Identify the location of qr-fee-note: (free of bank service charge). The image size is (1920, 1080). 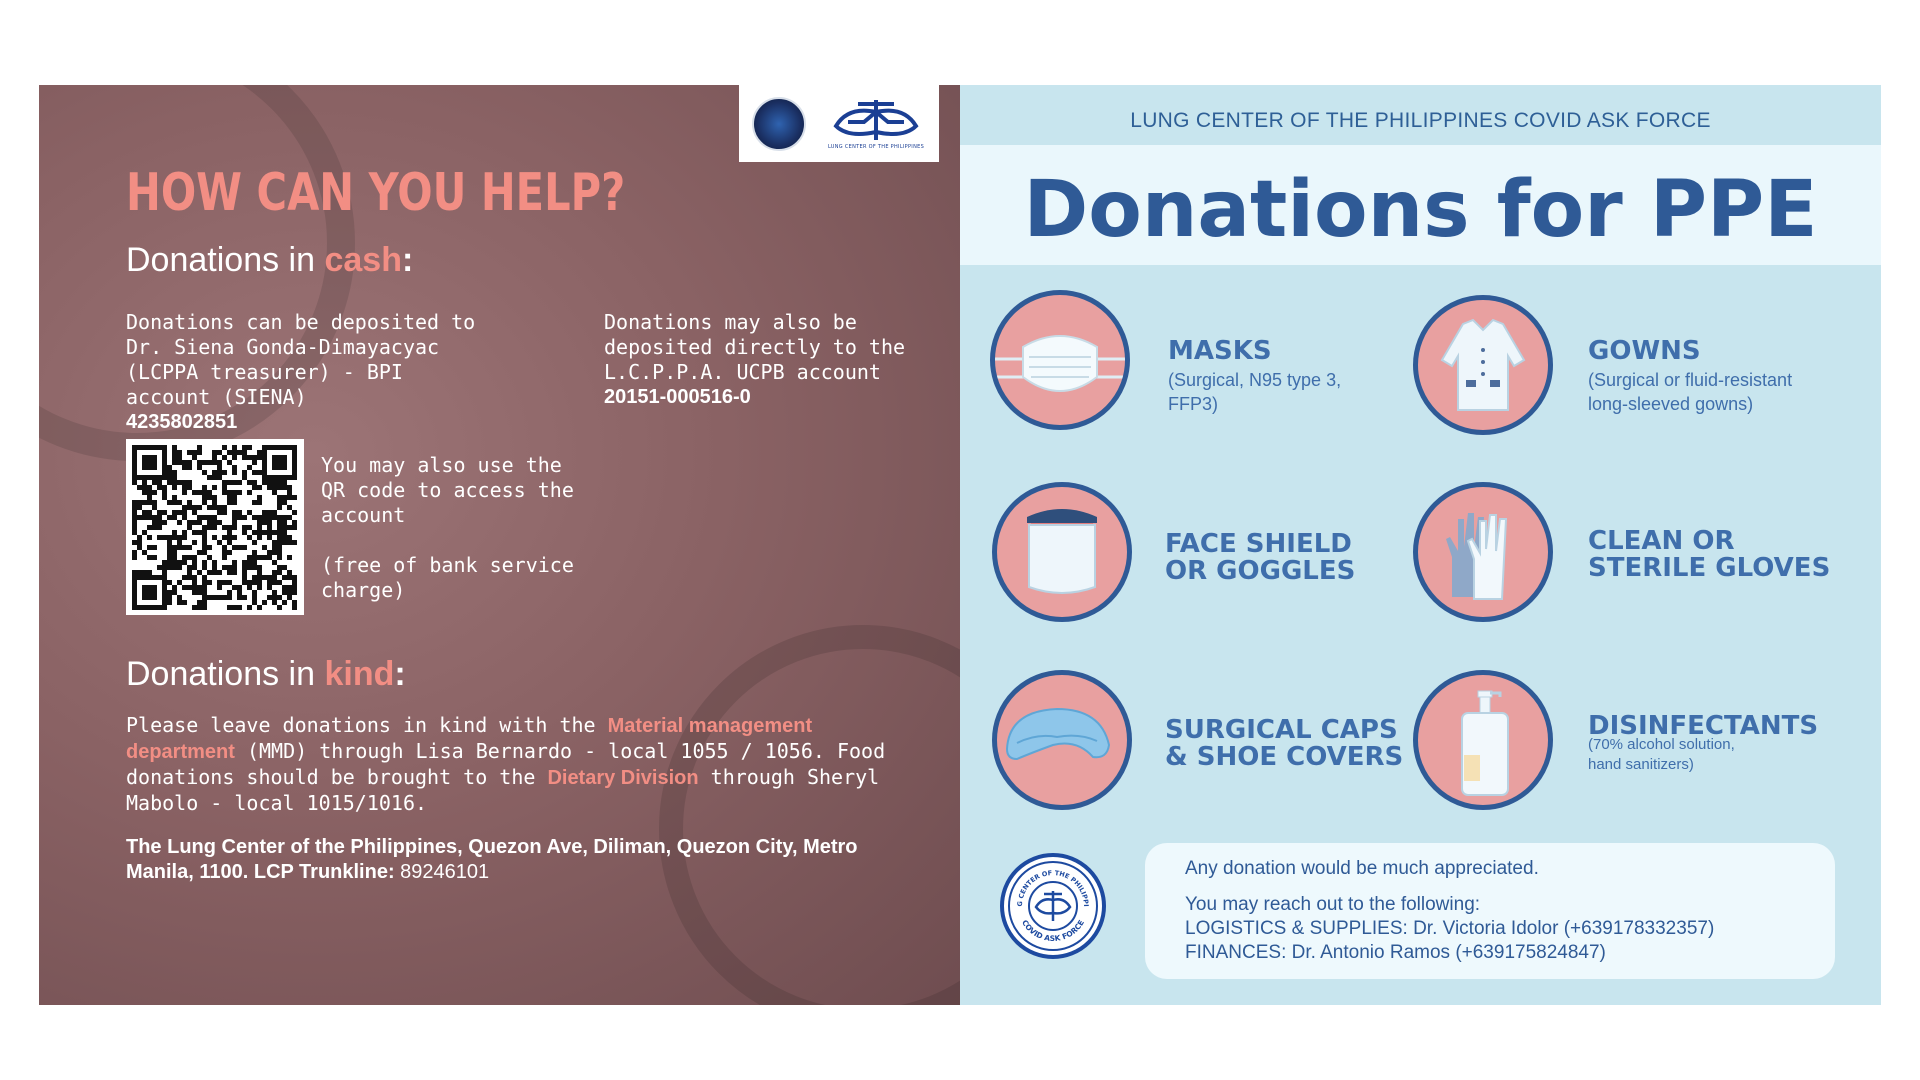
(447, 577).